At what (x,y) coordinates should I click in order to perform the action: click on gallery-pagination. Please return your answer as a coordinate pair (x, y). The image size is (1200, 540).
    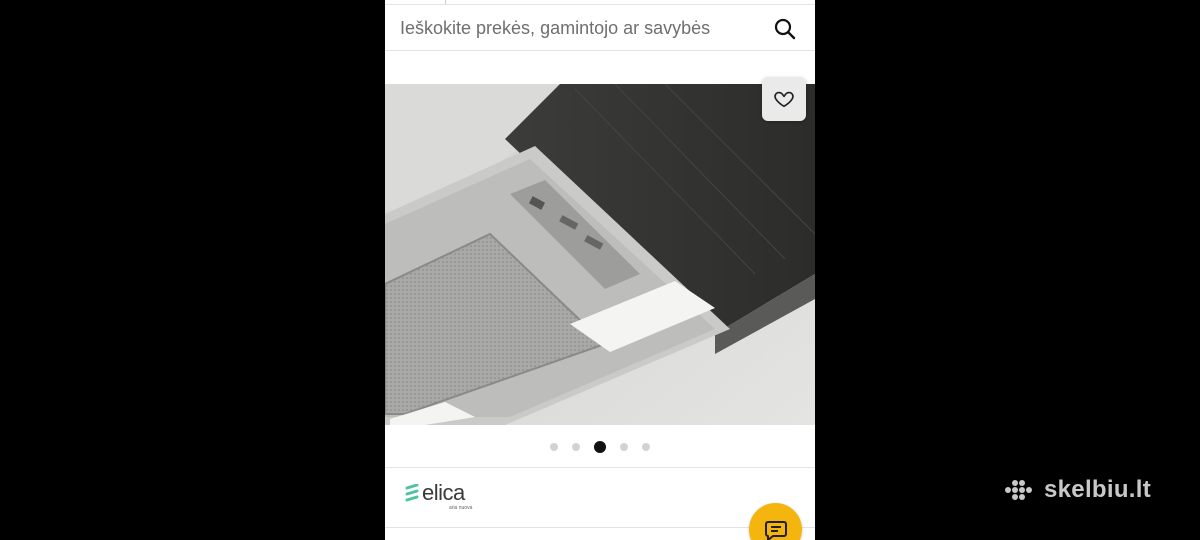
    Looking at the image, I should click on (600, 447).